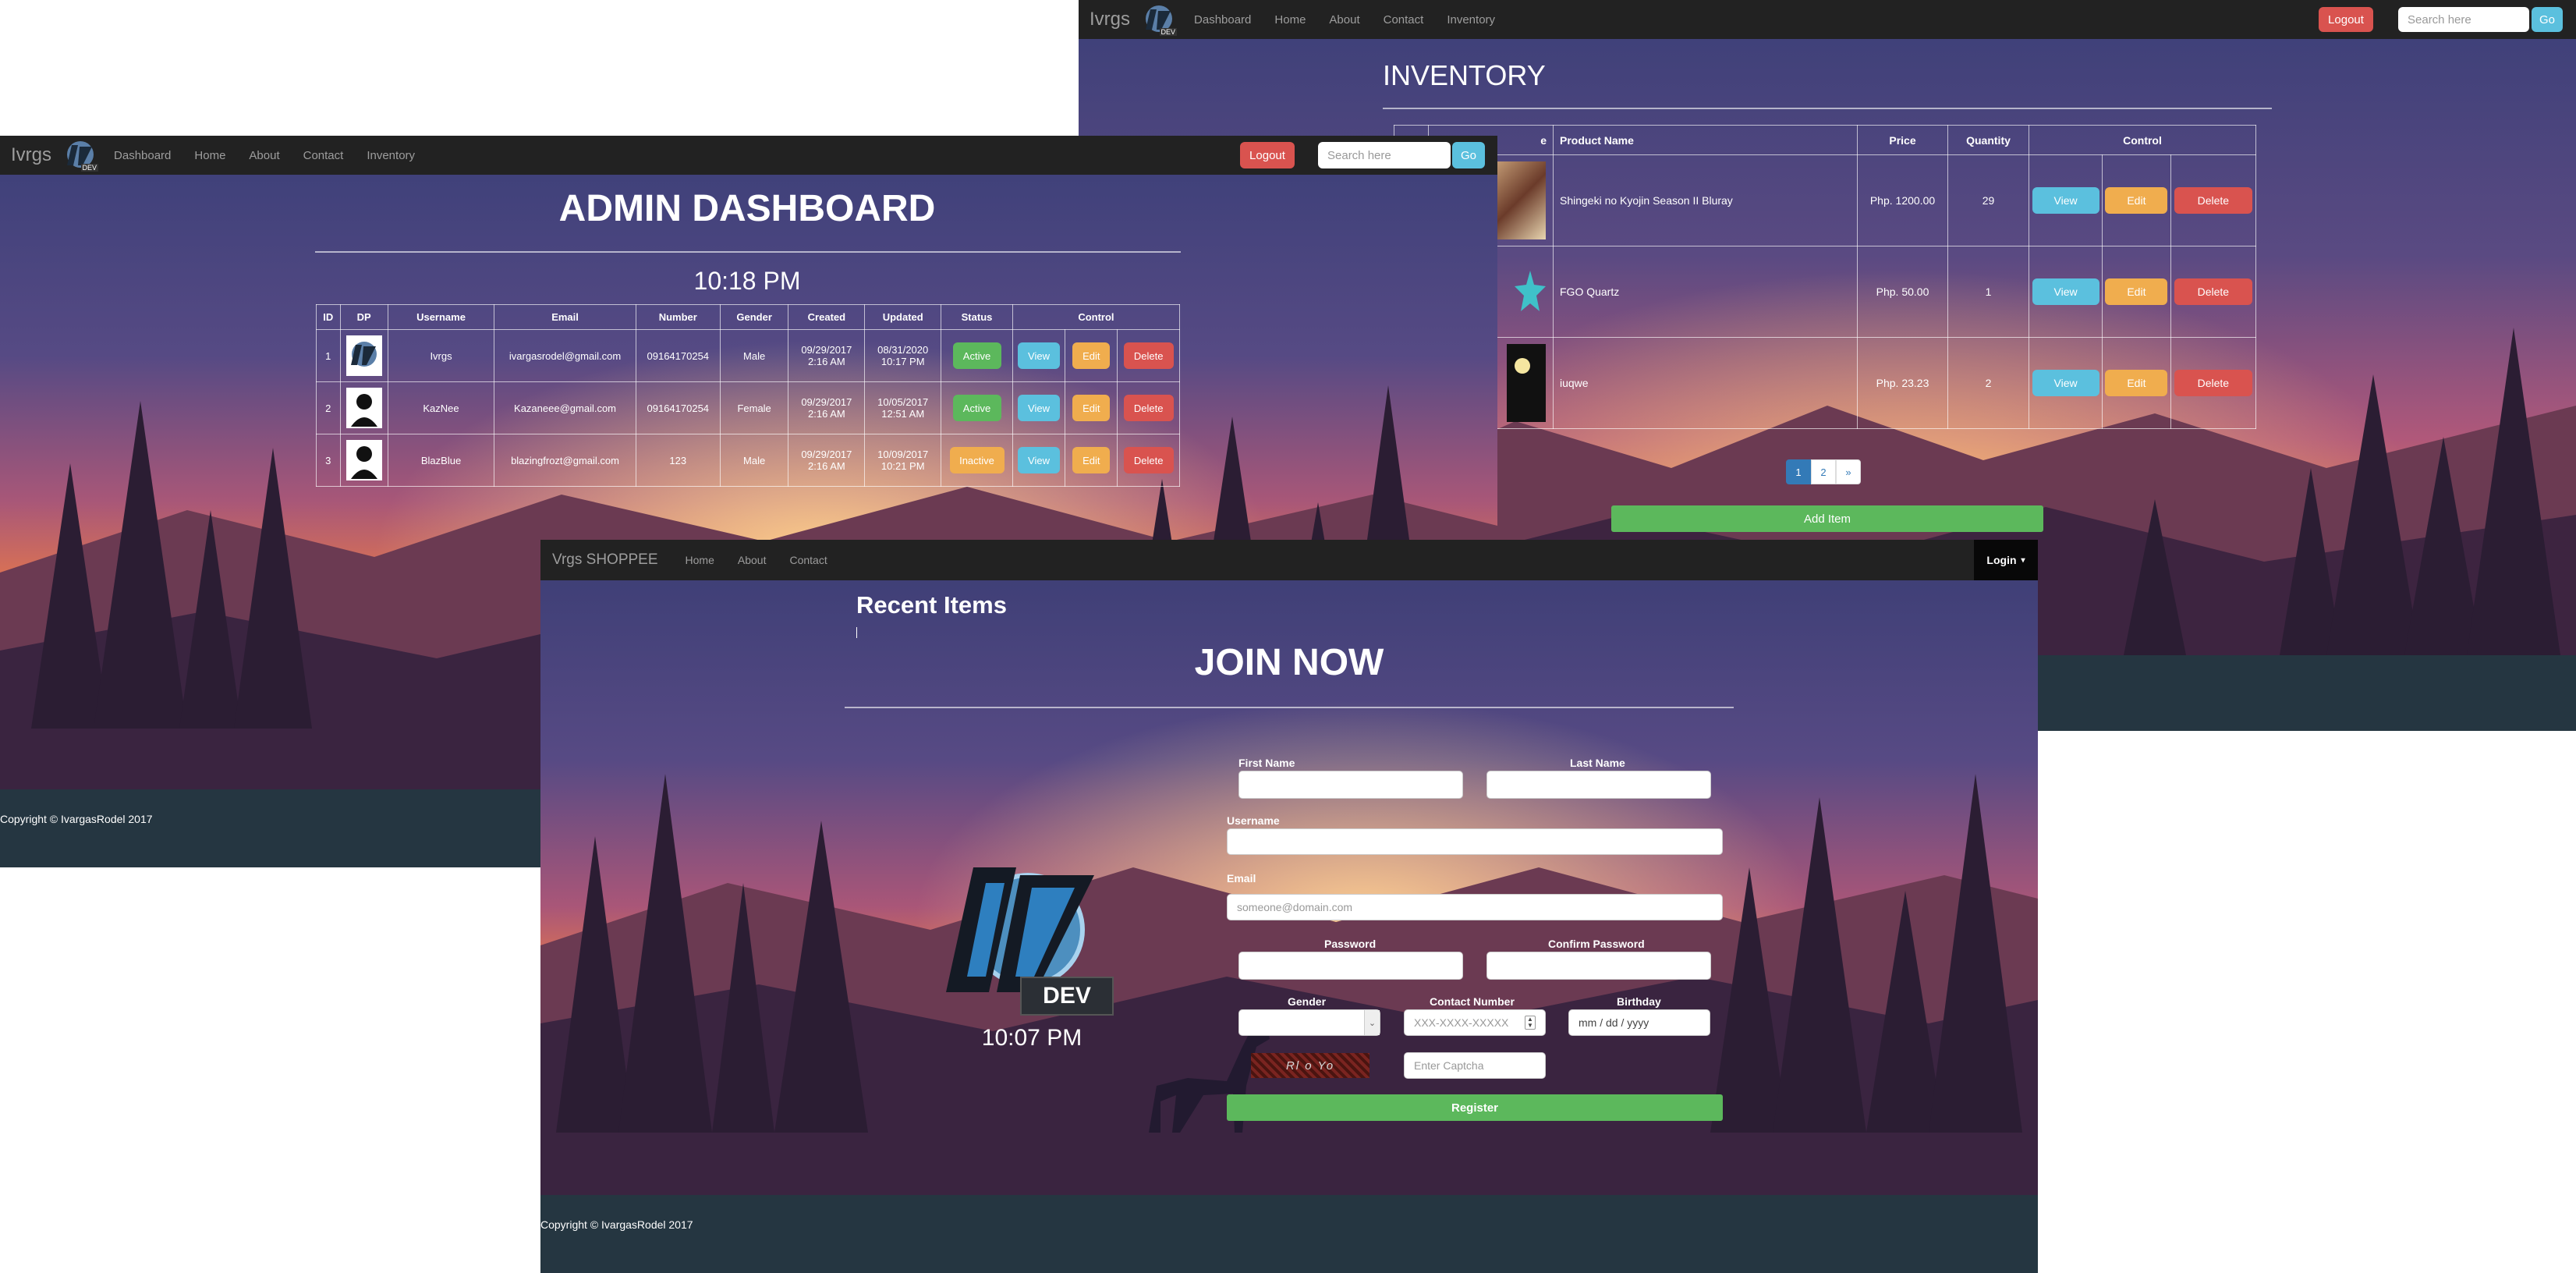  Describe the element at coordinates (1350, 966) in the screenshot. I see `password-input` at that location.